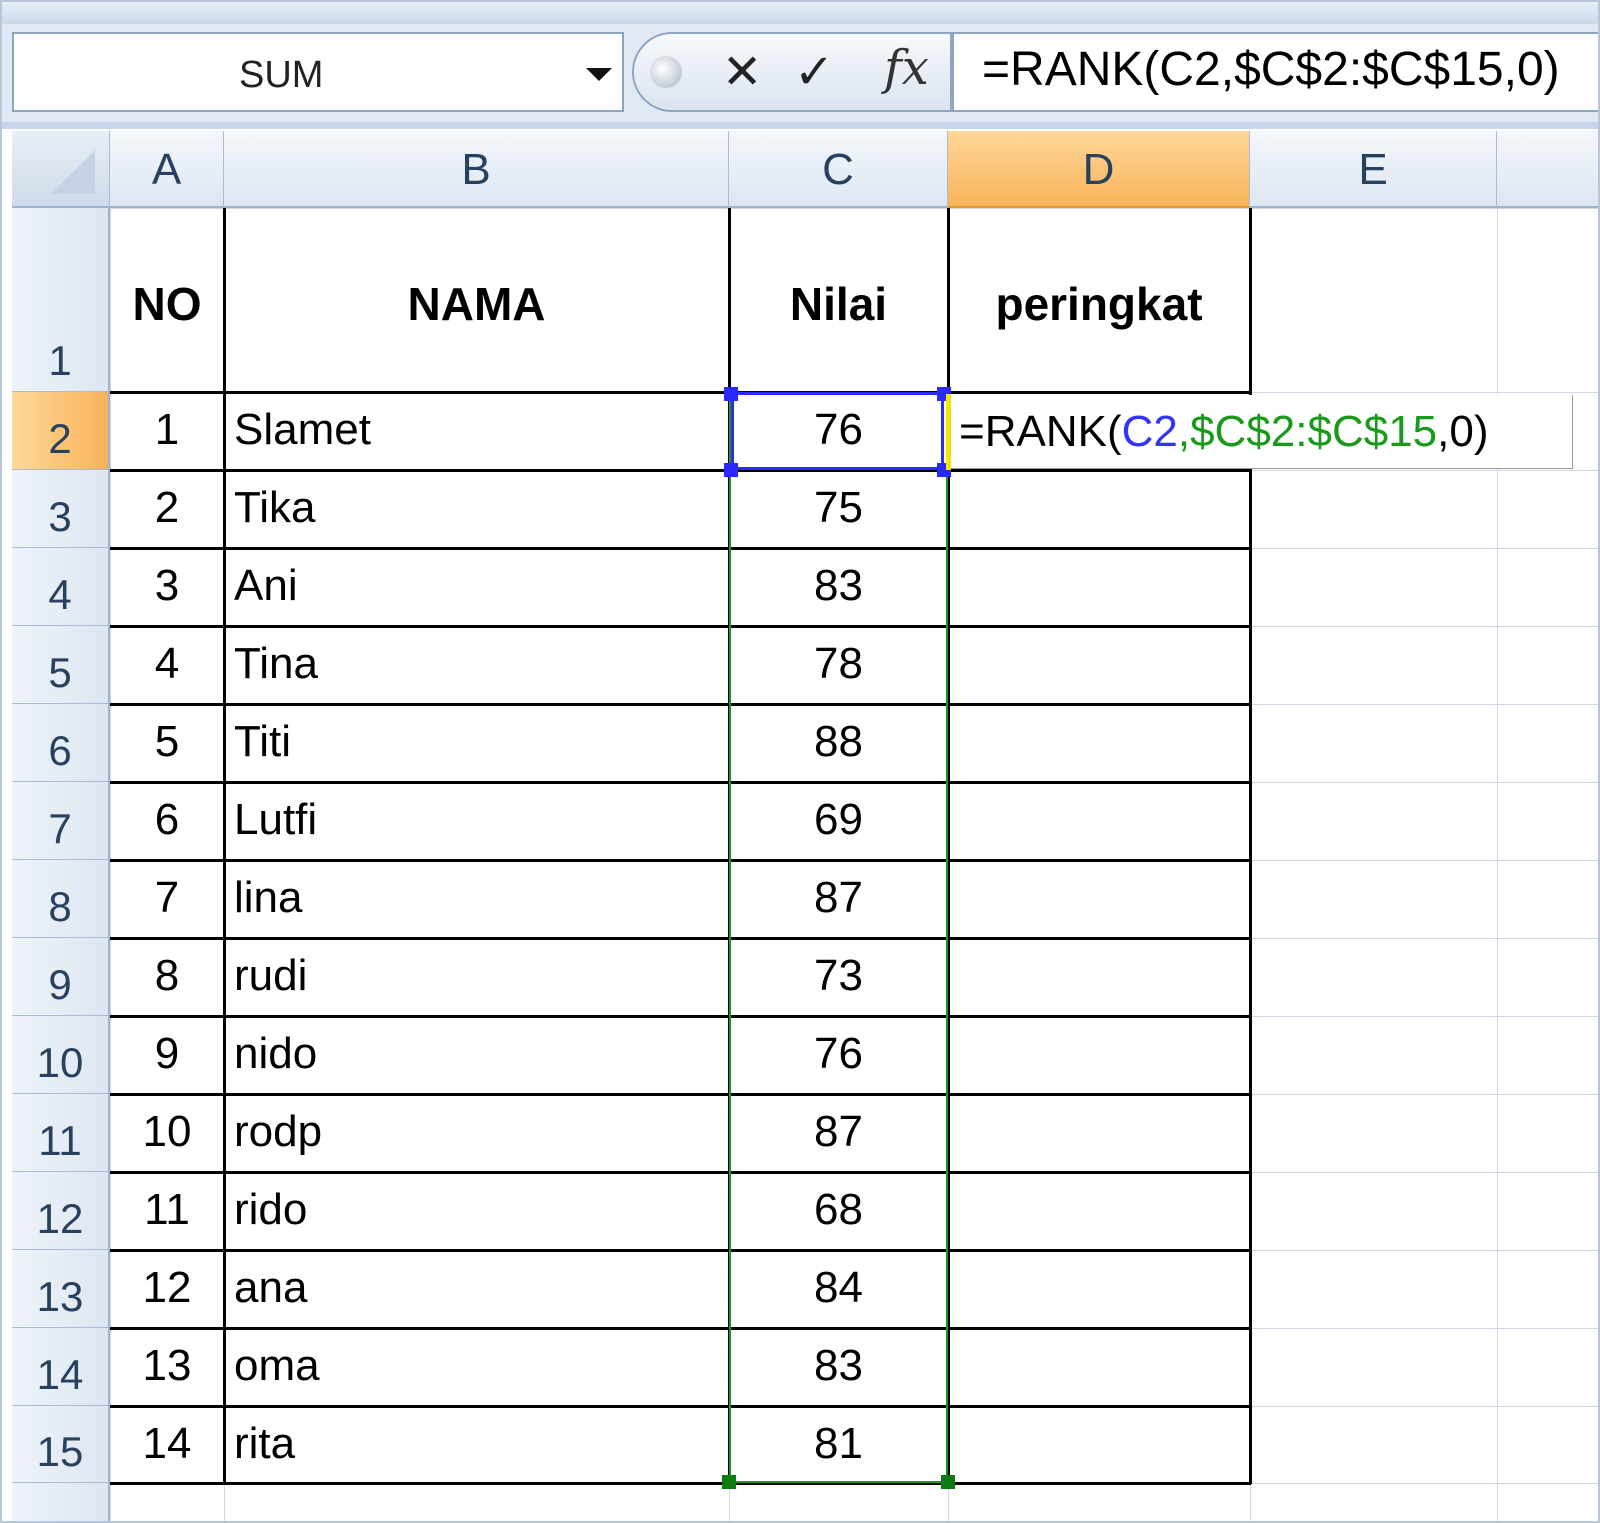  What do you see at coordinates (61, 821) in the screenshot?
I see `row-header-7: 7` at bounding box center [61, 821].